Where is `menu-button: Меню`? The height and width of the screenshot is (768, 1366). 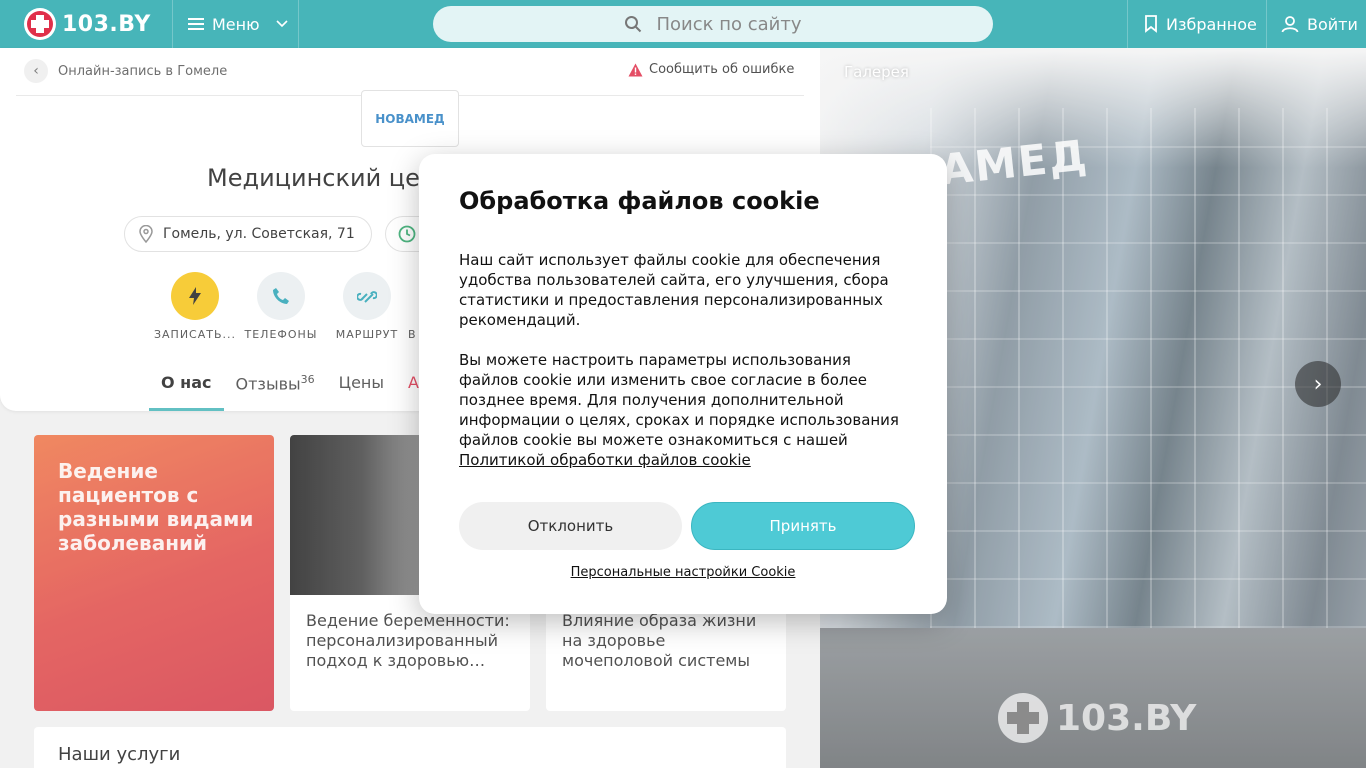
menu-button: Меню is located at coordinates (238, 24).